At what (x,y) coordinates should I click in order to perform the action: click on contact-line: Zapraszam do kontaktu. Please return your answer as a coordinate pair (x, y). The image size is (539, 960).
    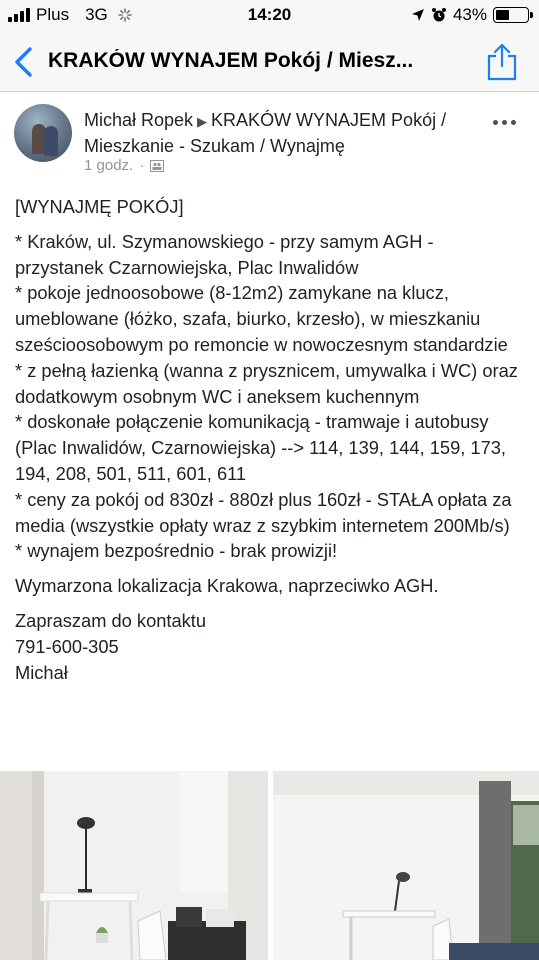
    Looking at the image, I should click on (111, 620).